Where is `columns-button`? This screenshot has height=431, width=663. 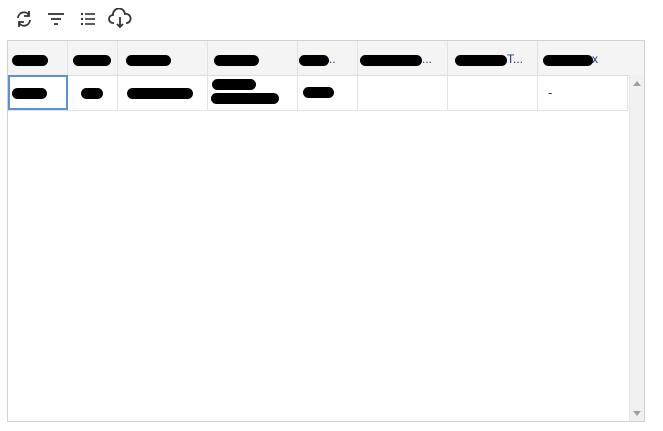 columns-button is located at coordinates (88, 19).